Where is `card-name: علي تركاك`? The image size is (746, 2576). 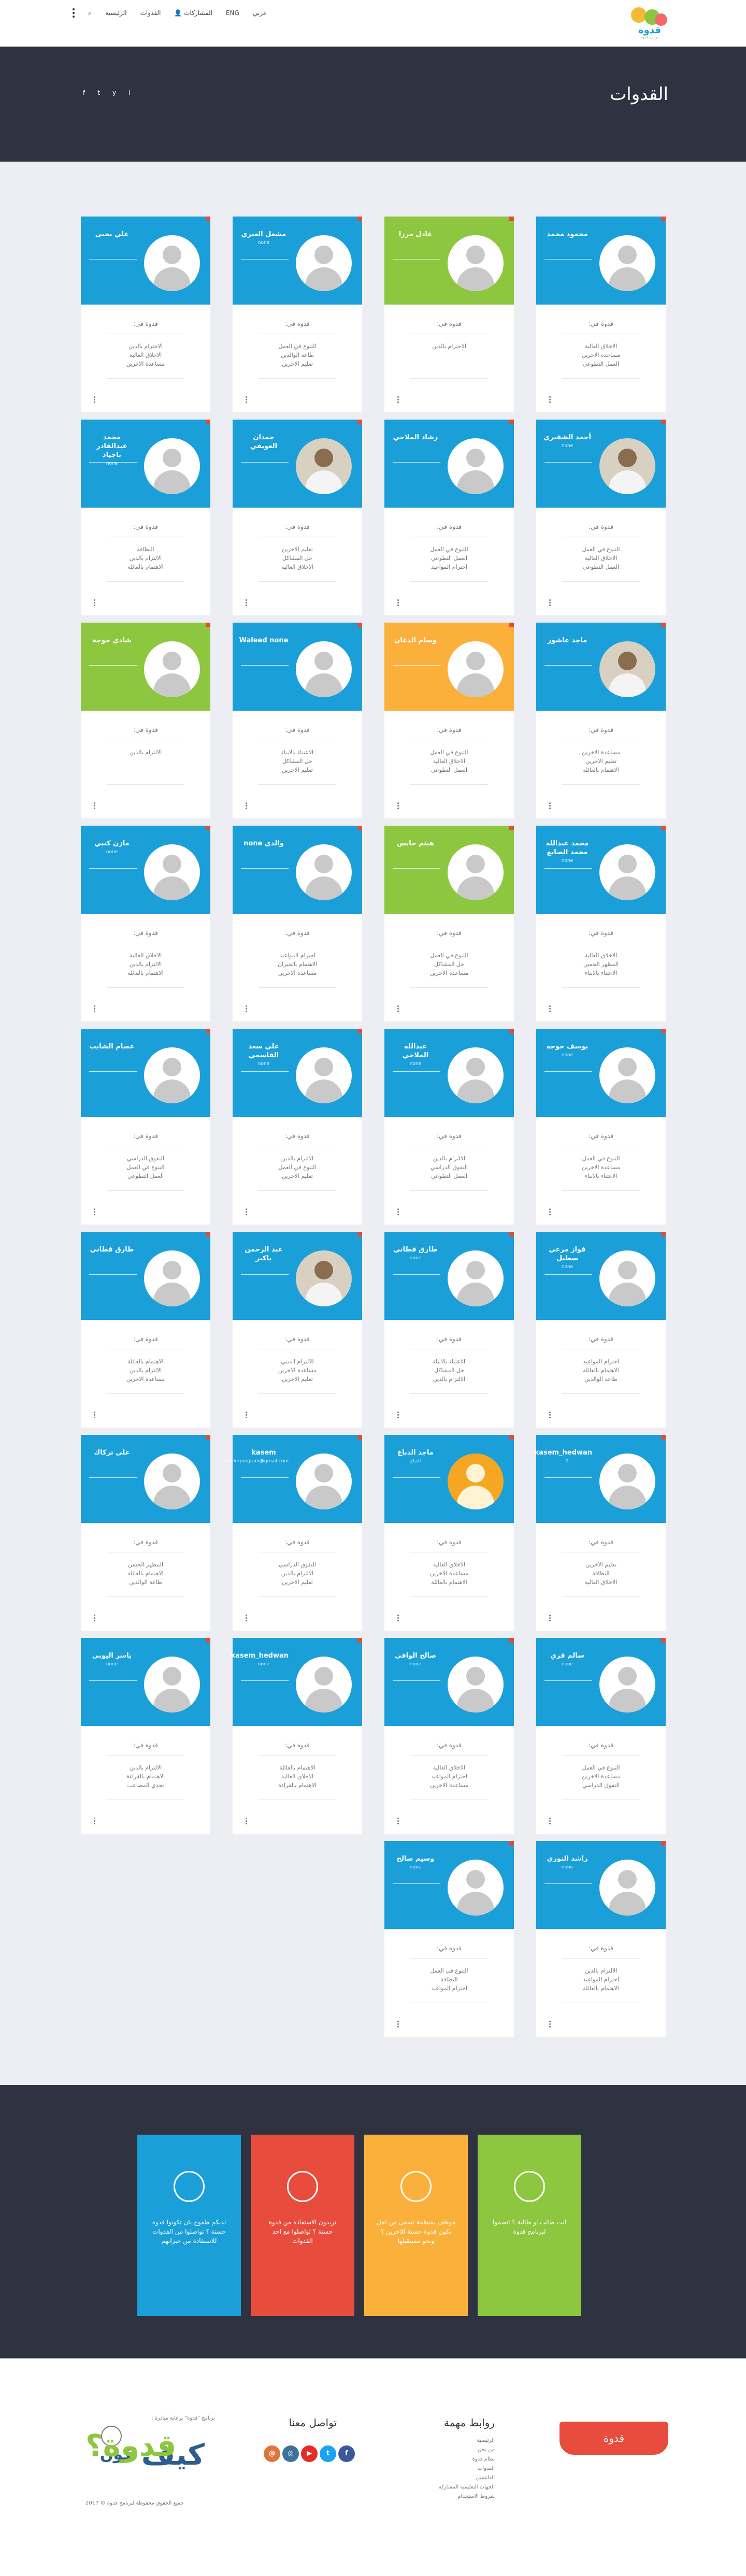
card-name: علي تركاك is located at coordinates (112, 1452).